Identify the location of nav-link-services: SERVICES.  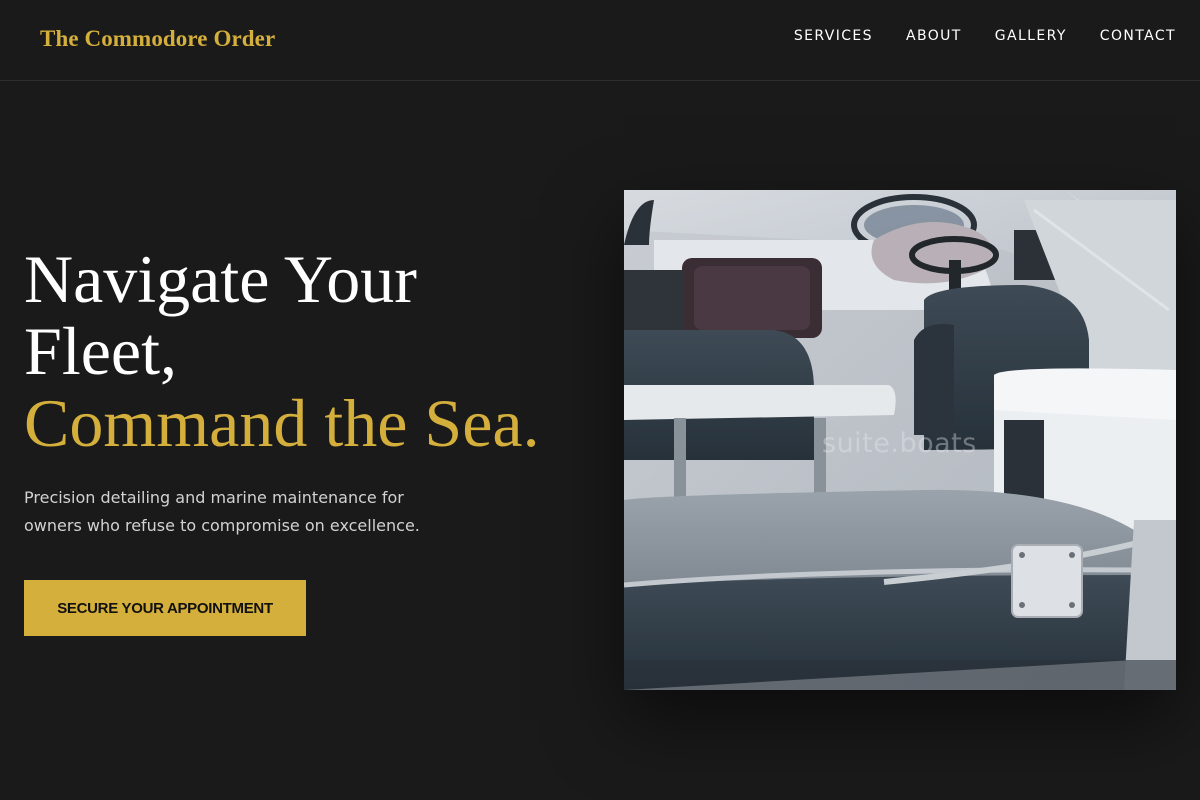
(833, 36).